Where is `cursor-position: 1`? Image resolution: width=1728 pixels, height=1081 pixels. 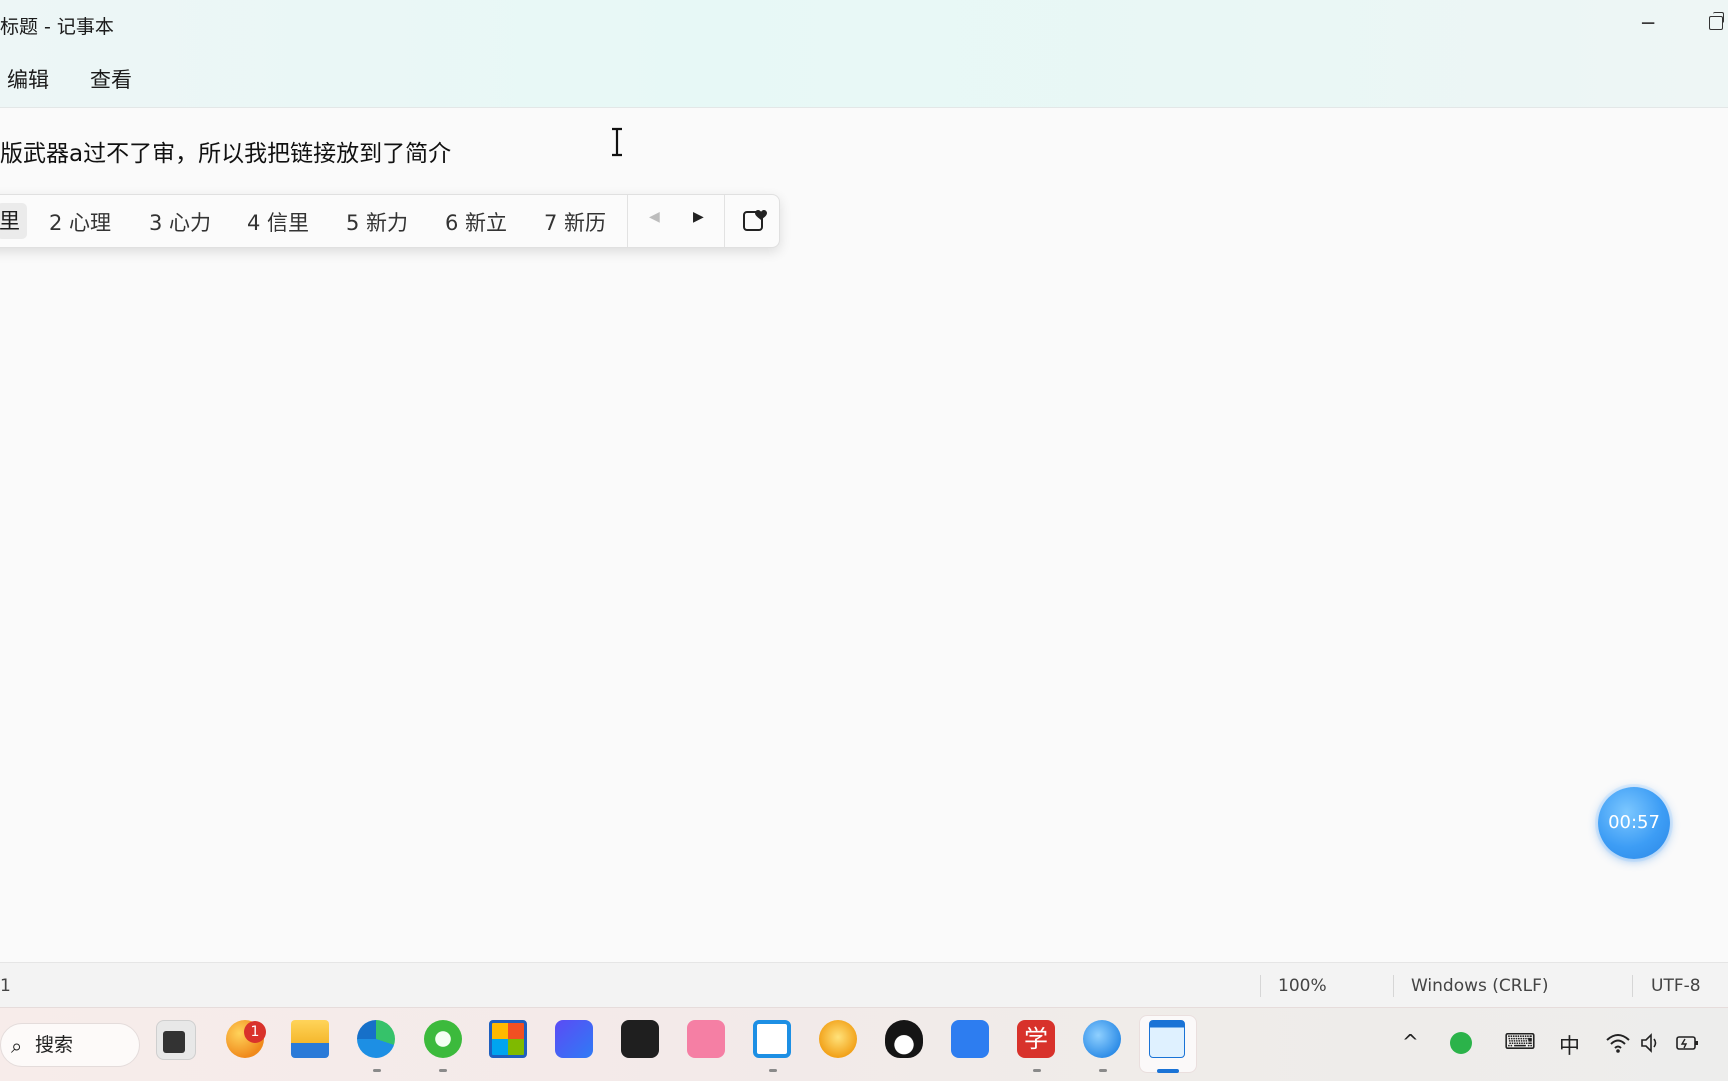
cursor-position: 1 is located at coordinates (5, 986).